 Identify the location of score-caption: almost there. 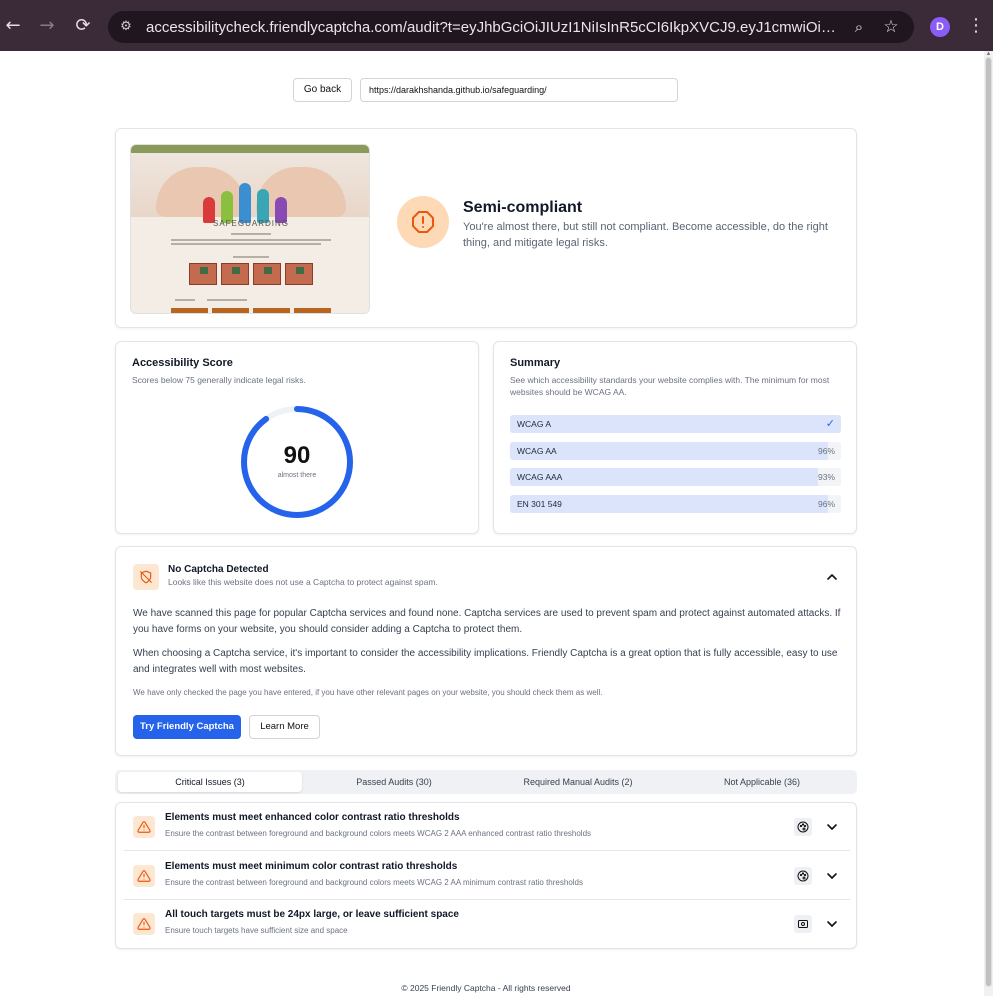
(297, 475).